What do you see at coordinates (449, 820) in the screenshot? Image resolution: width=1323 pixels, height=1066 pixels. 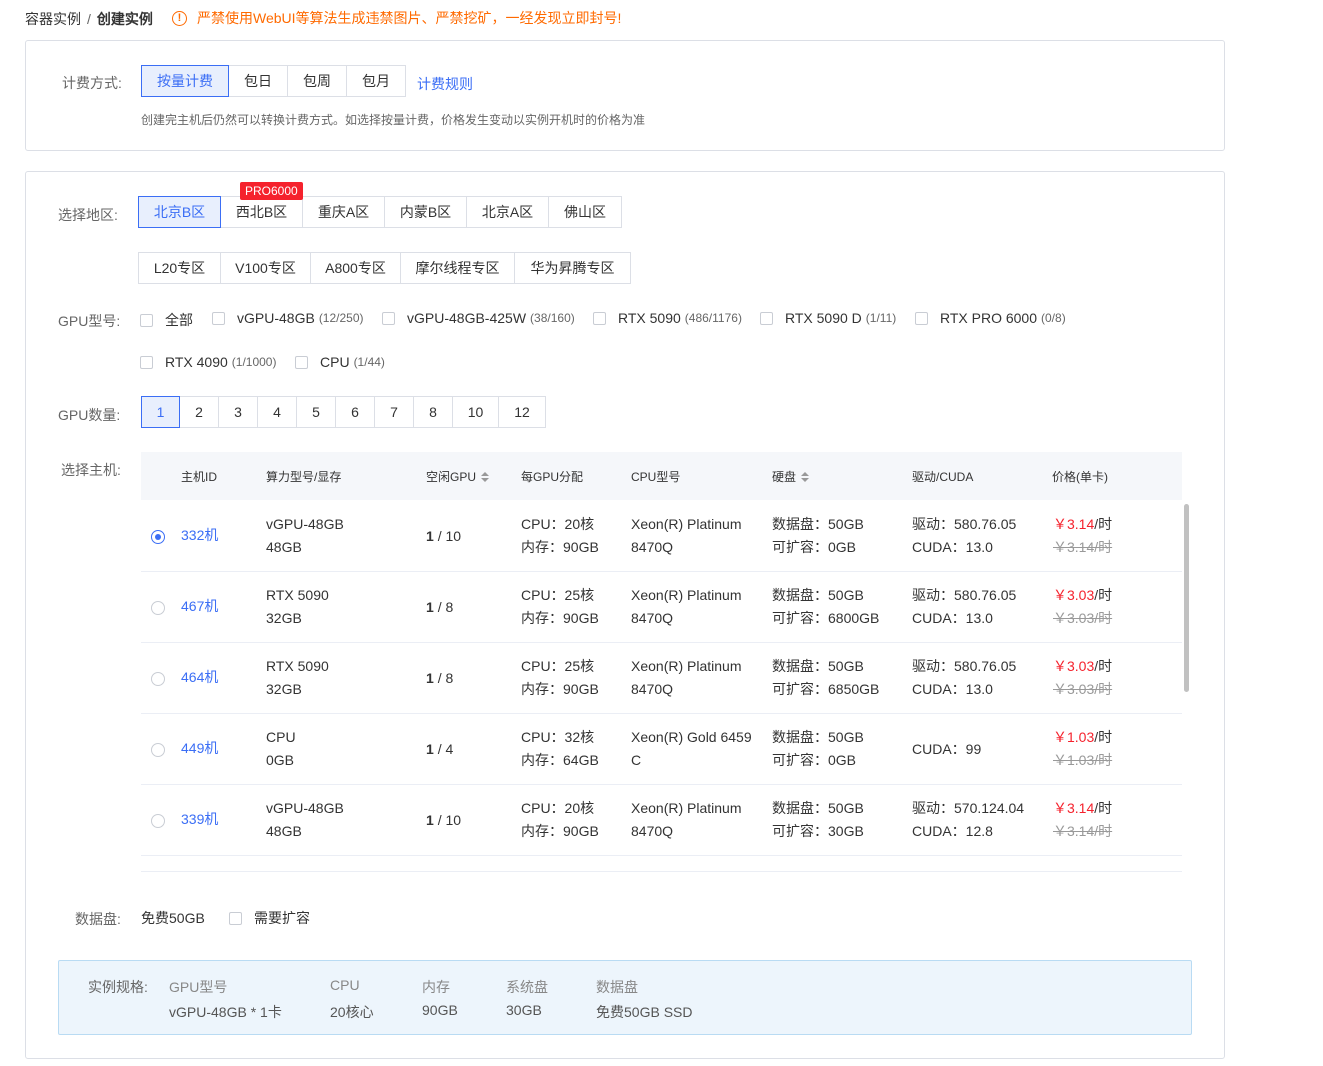 I see `total-gpu-count: / 10` at bounding box center [449, 820].